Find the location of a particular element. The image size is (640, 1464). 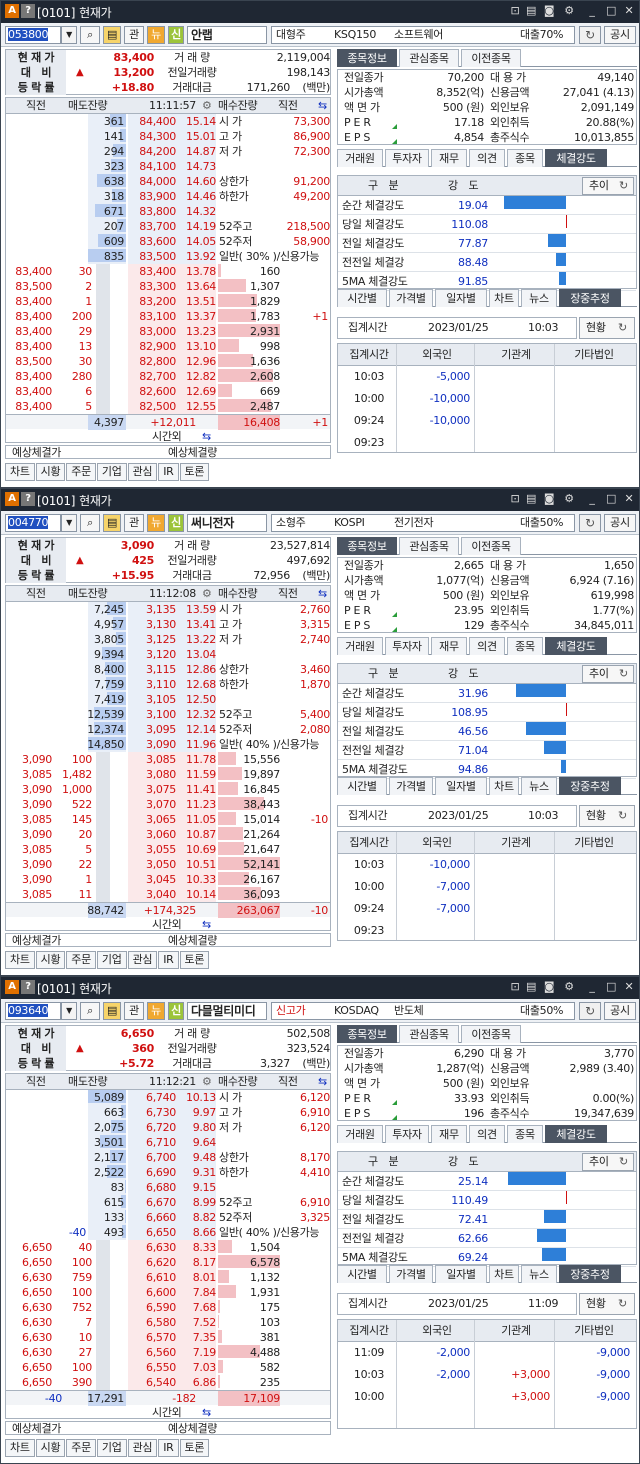

bid-row: 3,090 1,000 3,075 11.41 16,845 is located at coordinates (168, 789).